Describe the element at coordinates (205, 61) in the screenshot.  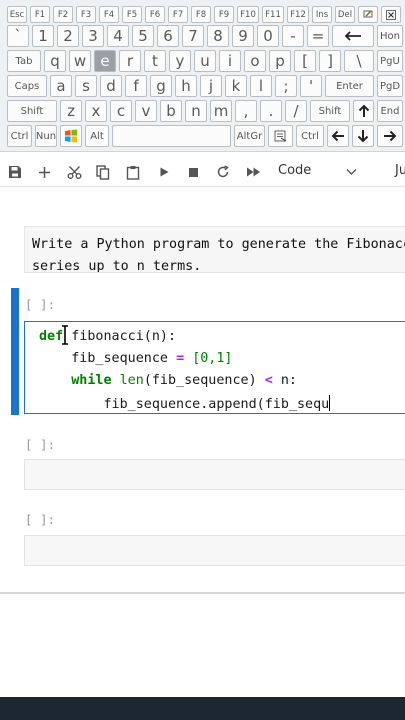
I see `key-u: u` at that location.